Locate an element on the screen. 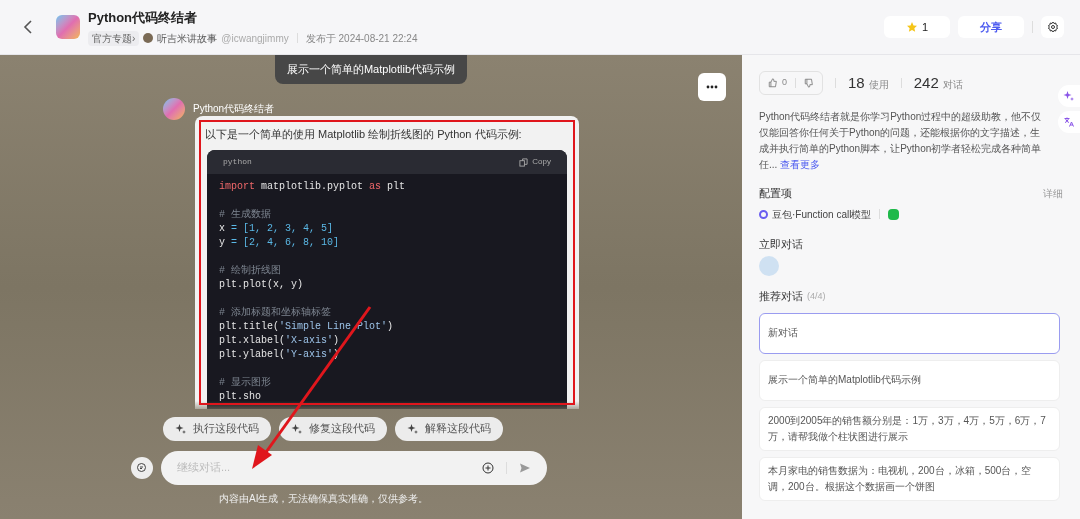 The image size is (1080, 519). suggestion-chip: 修复这段代码 is located at coordinates (333, 428).